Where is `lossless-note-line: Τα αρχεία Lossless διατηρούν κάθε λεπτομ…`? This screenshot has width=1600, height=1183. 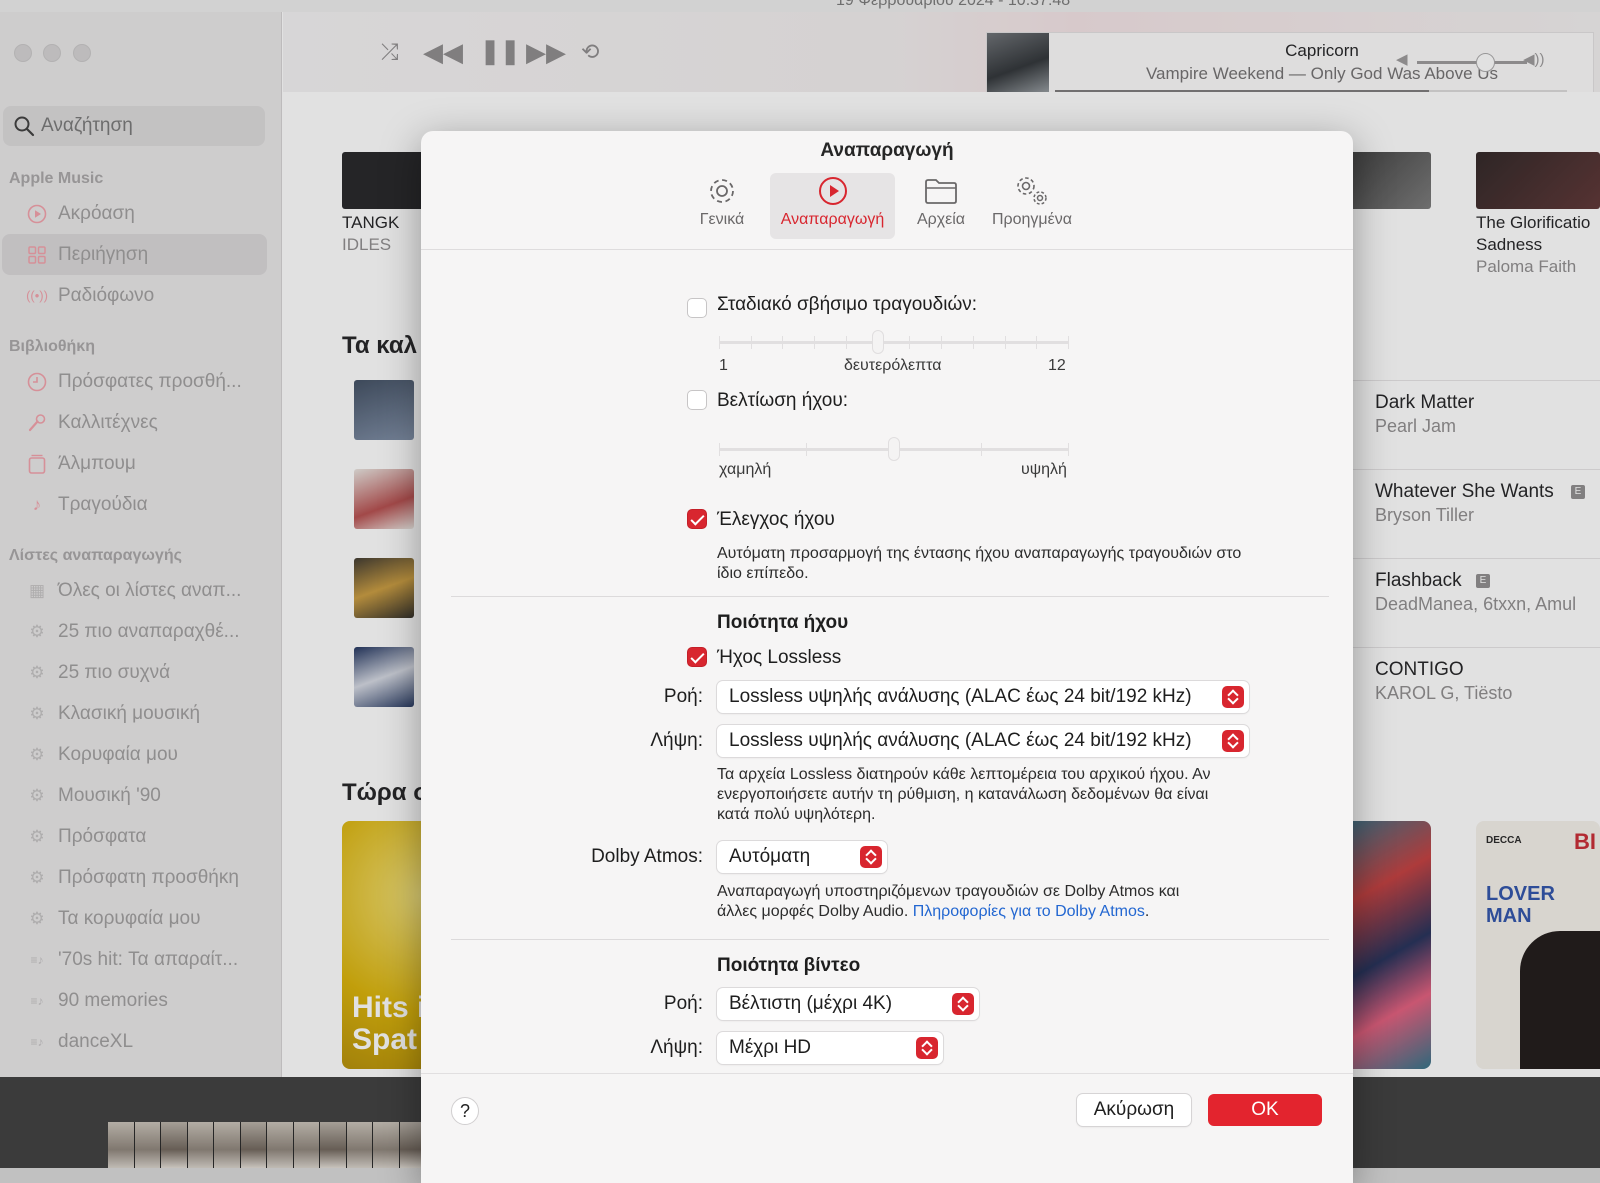
lossless-note-line: Τα αρχεία Lossless διατηρούν κάθε λεπτομ… is located at coordinates (964, 774).